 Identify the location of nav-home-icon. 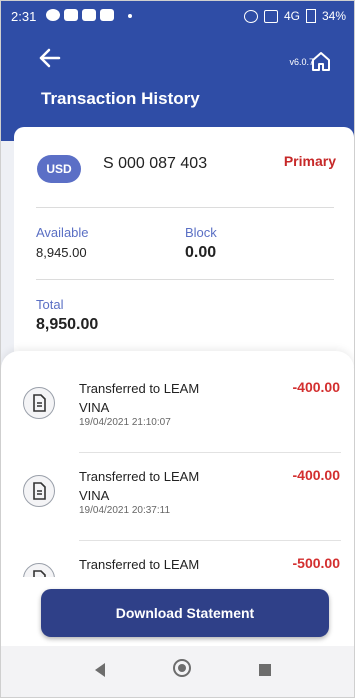
(182, 668).